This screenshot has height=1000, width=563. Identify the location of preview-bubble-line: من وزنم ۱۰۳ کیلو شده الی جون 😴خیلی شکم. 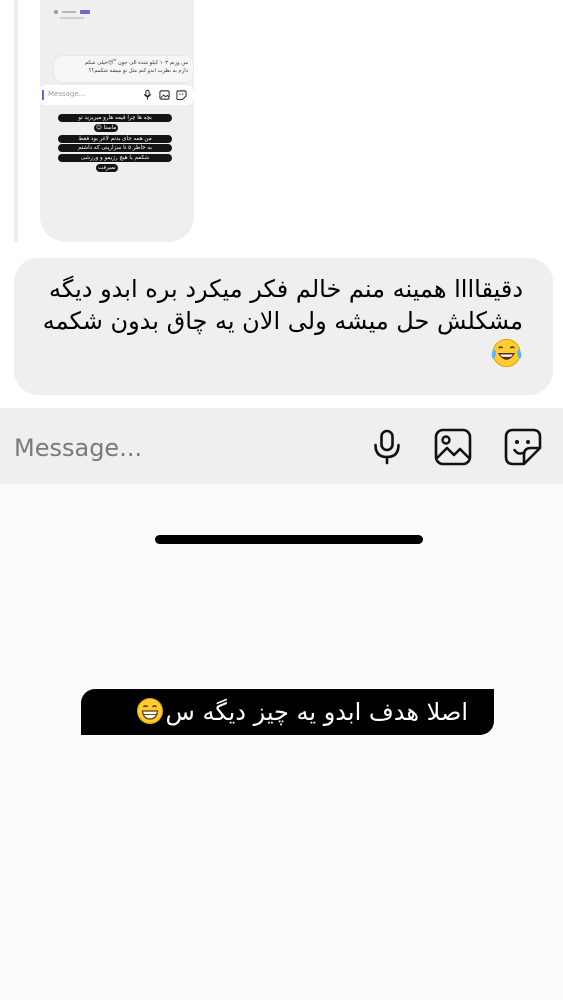
(136, 63).